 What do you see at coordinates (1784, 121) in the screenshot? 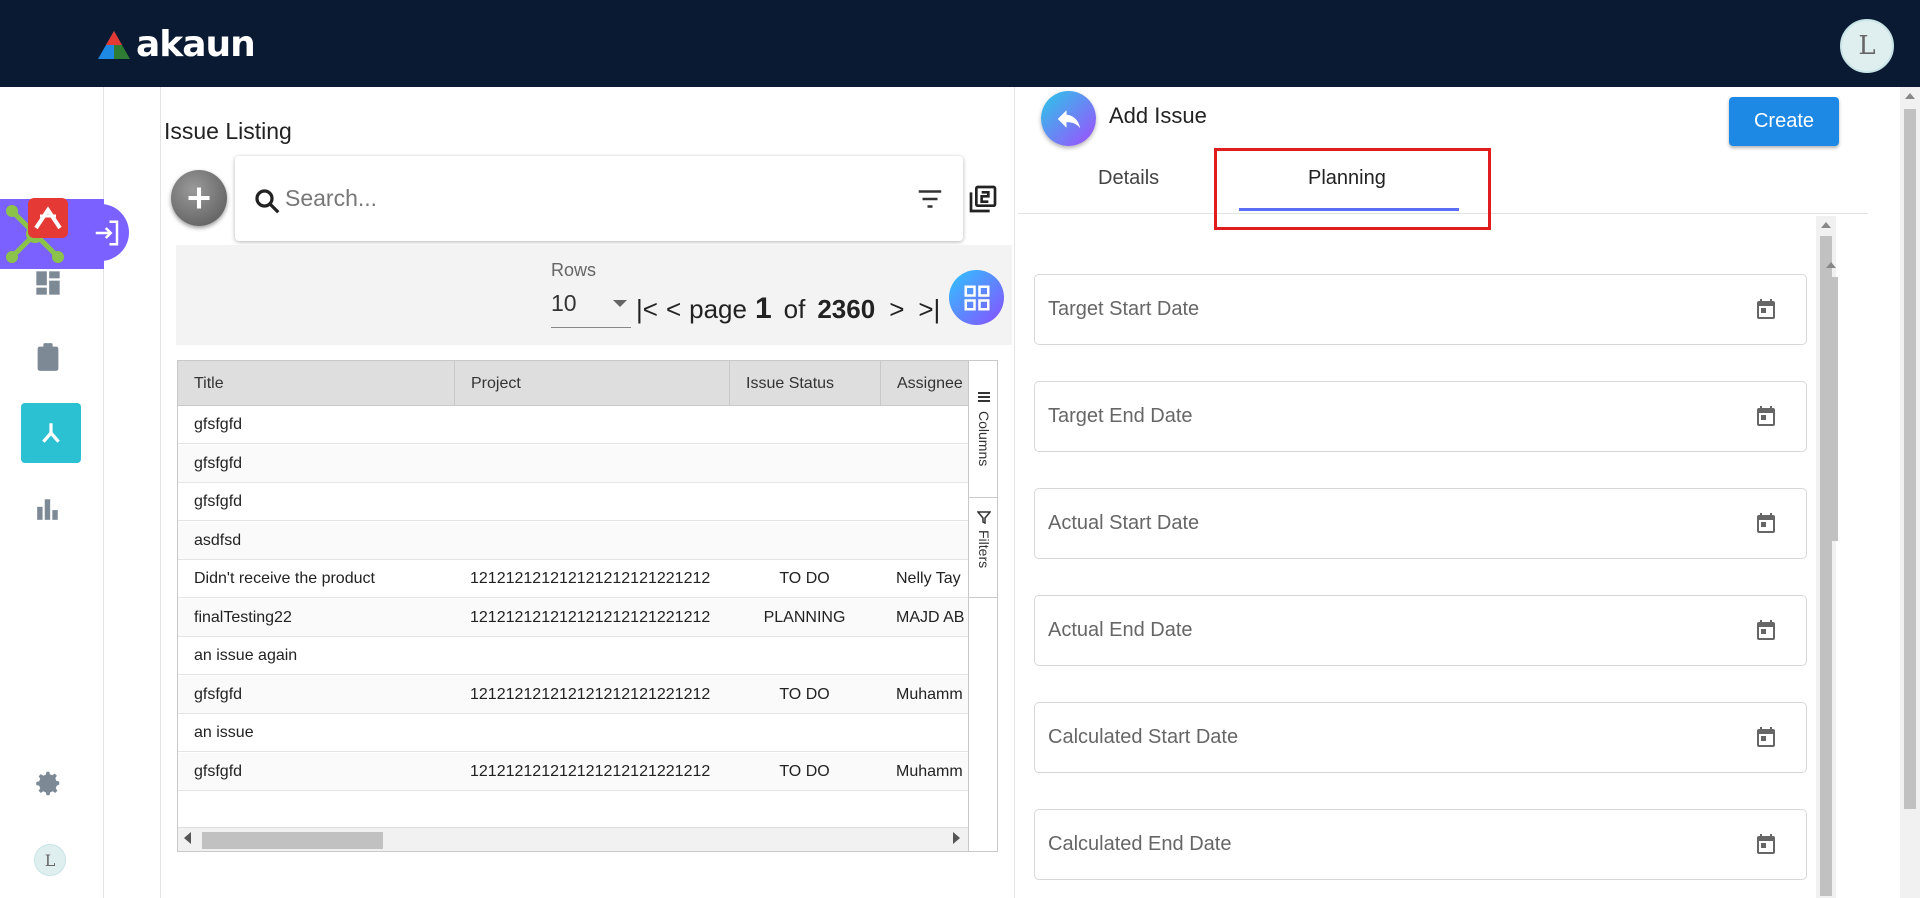
I see `create-button: Create` at bounding box center [1784, 121].